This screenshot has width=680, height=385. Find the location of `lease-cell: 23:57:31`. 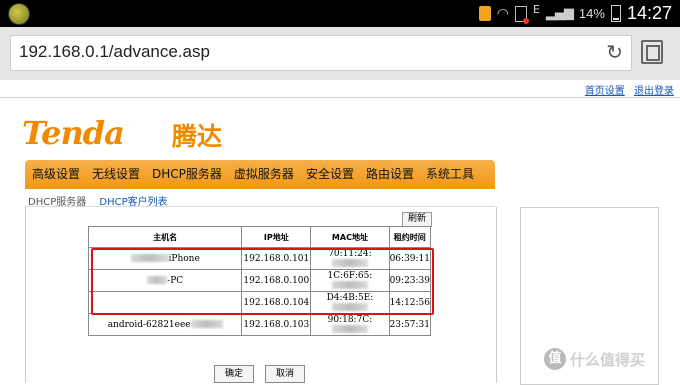

lease-cell: 23:57:31 is located at coordinates (410, 324).